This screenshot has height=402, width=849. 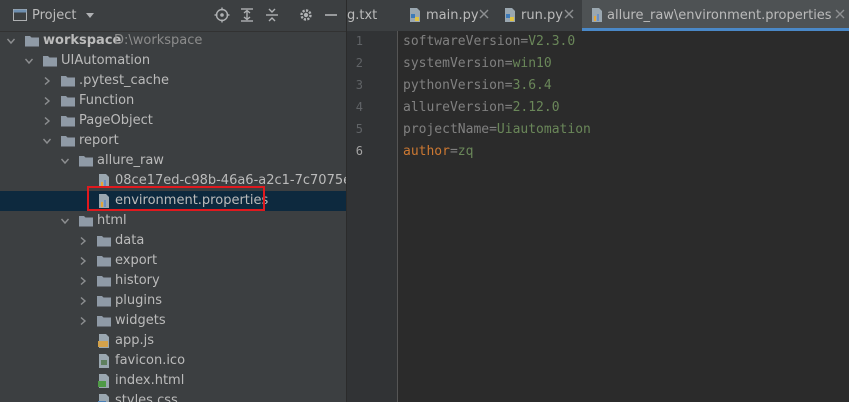 I want to click on code-line: pythonVersion=3.6.4, so click(x=477, y=85).